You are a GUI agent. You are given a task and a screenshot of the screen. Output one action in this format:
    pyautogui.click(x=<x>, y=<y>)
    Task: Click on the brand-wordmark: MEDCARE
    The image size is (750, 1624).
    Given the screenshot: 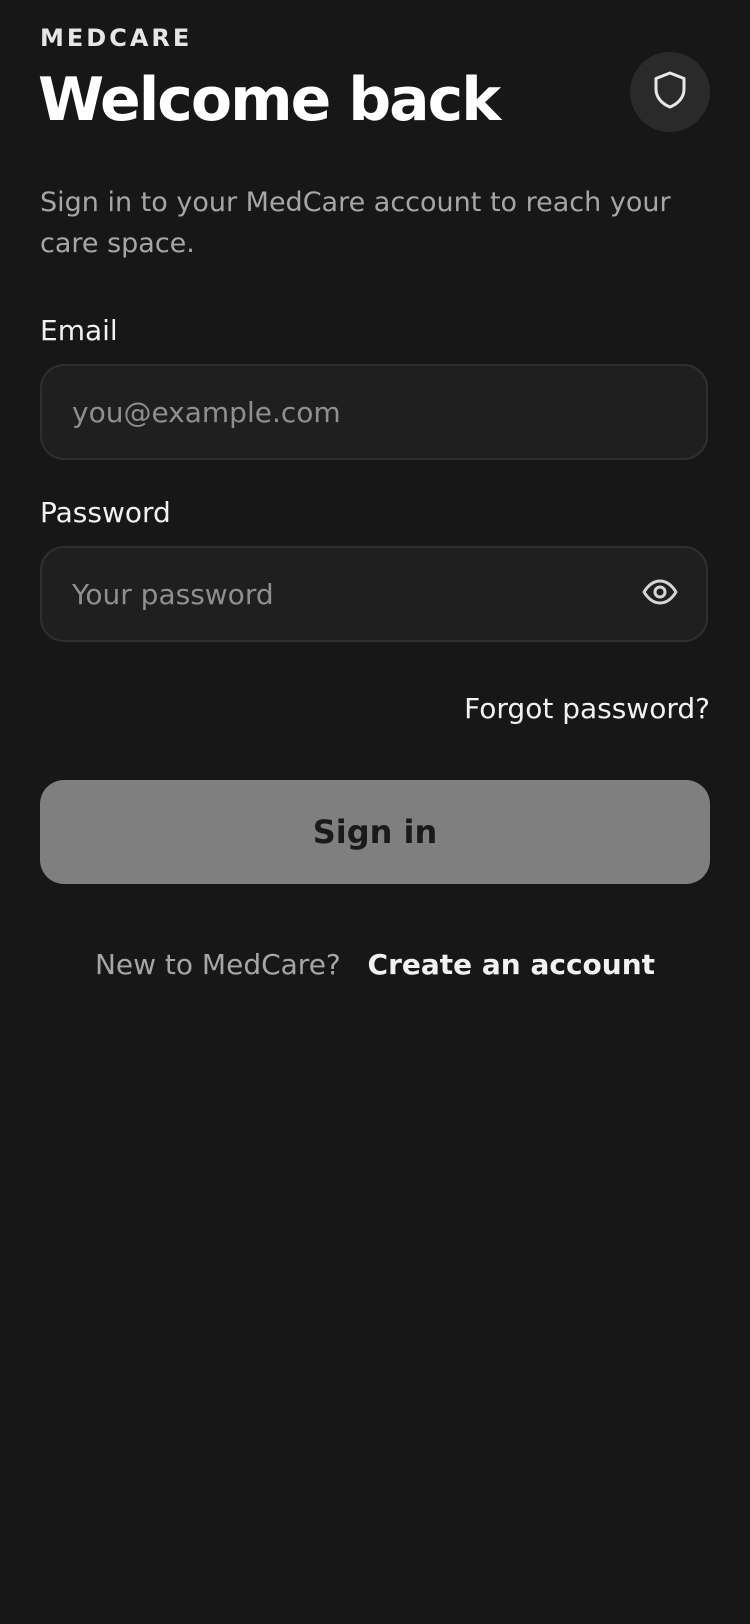 What is the action you would take?
    pyautogui.click(x=116, y=38)
    